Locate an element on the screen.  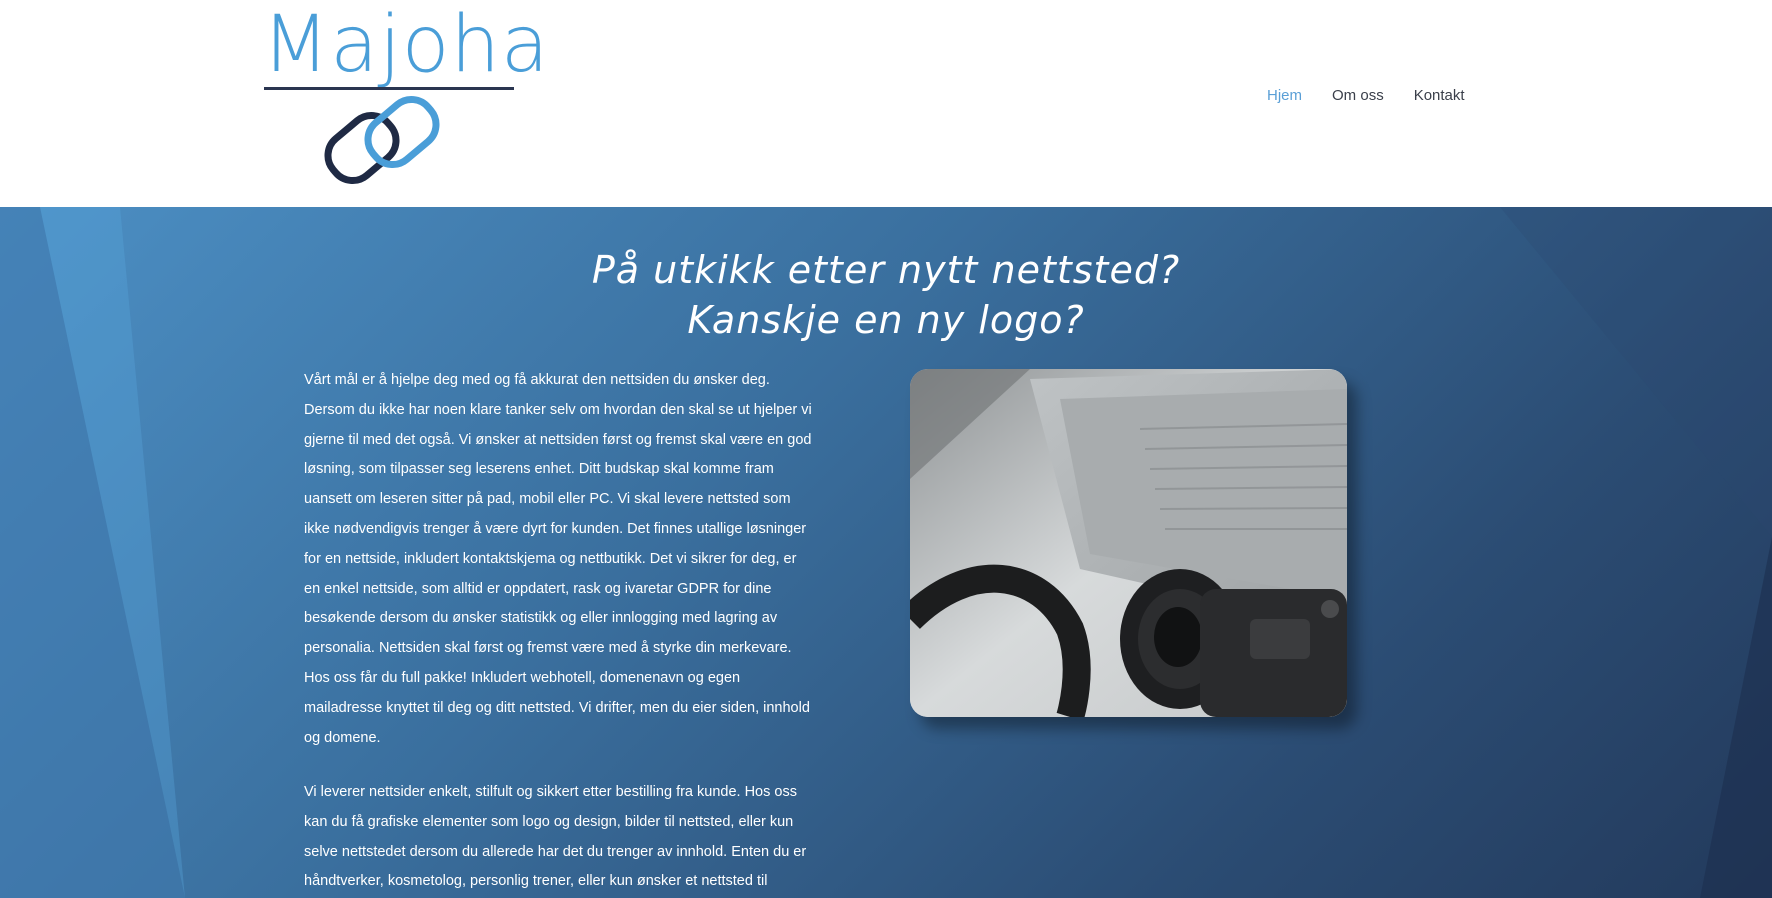
hero-title-line2: Kanskje en ny logo? is located at coordinates (886, 320).